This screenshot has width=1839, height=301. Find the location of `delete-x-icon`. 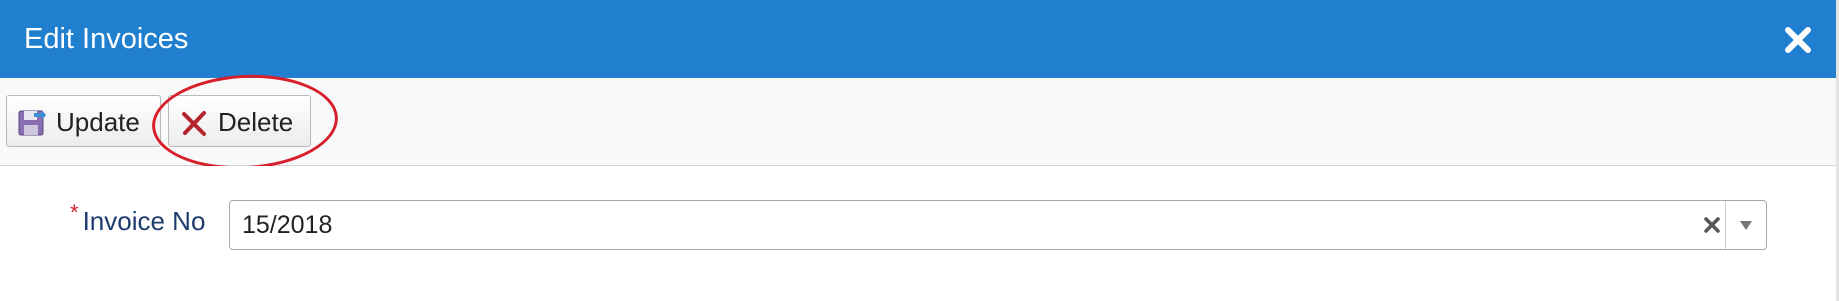

delete-x-icon is located at coordinates (194, 123).